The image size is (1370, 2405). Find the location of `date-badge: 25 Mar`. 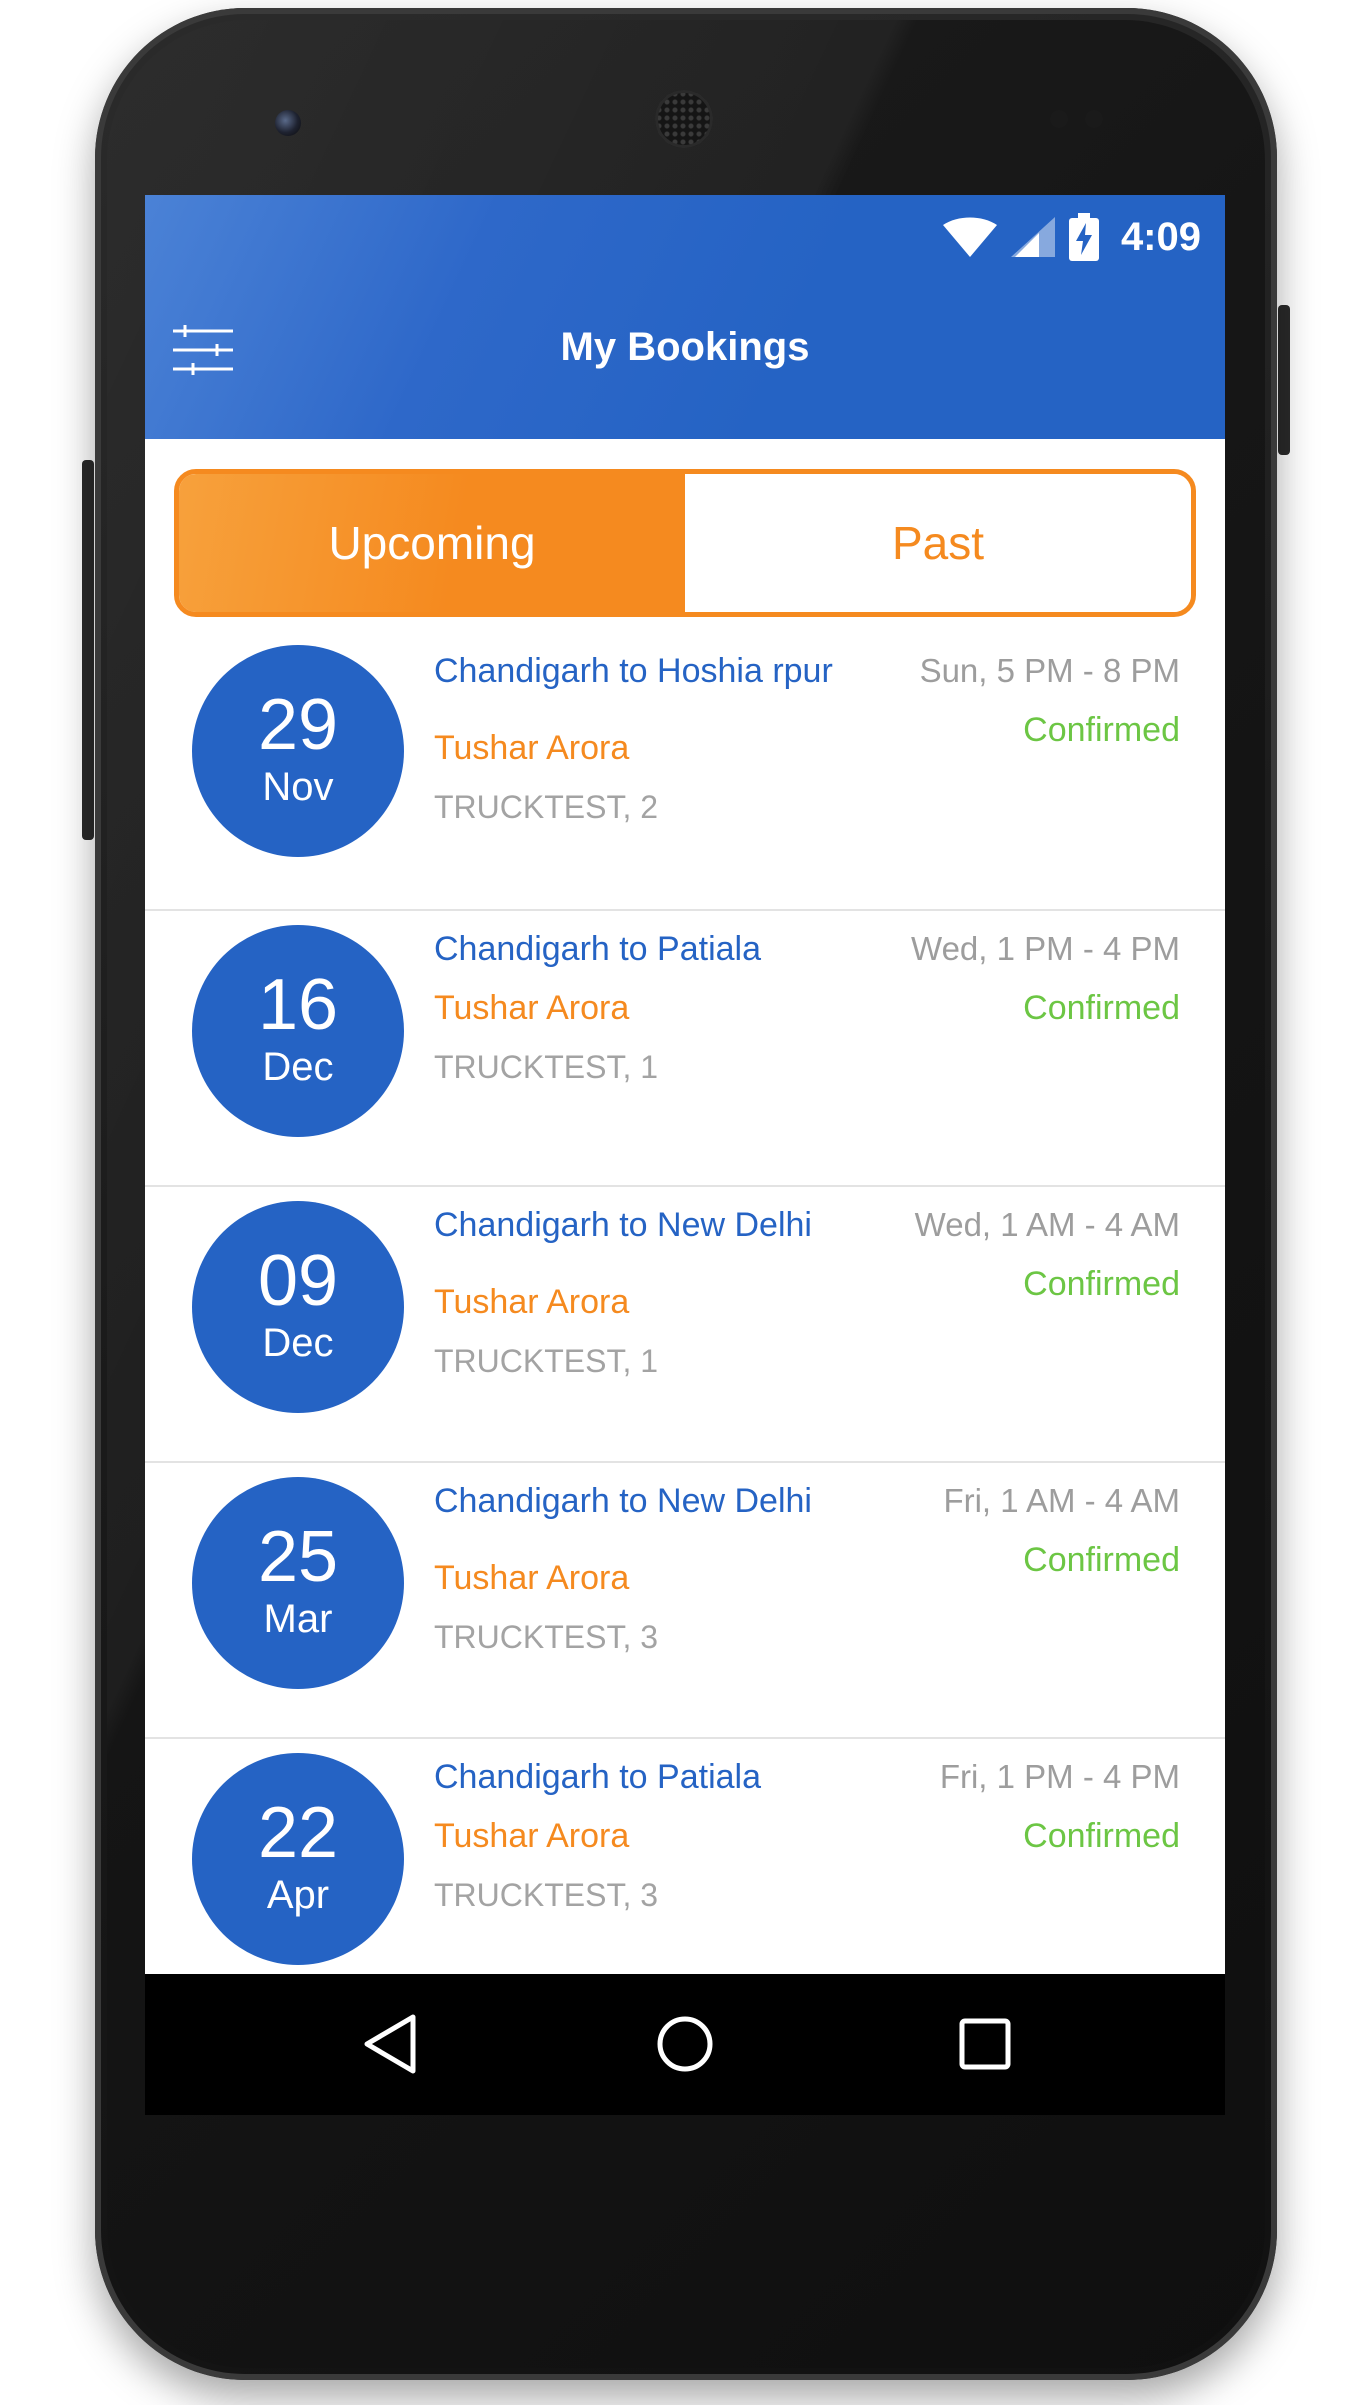

date-badge: 25 Mar is located at coordinates (298, 1583).